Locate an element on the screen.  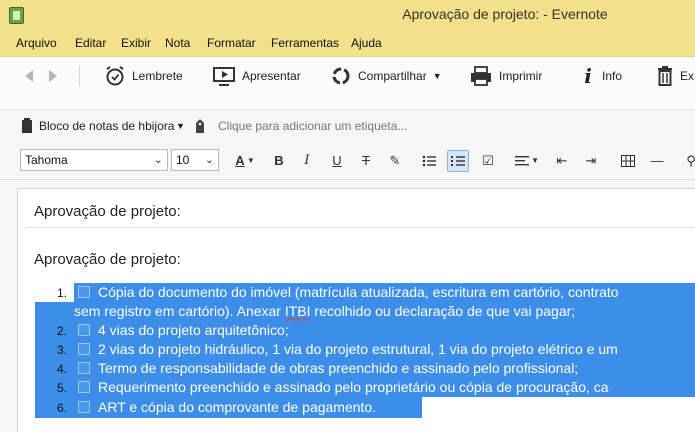
bold-icon: B is located at coordinates (278, 160).